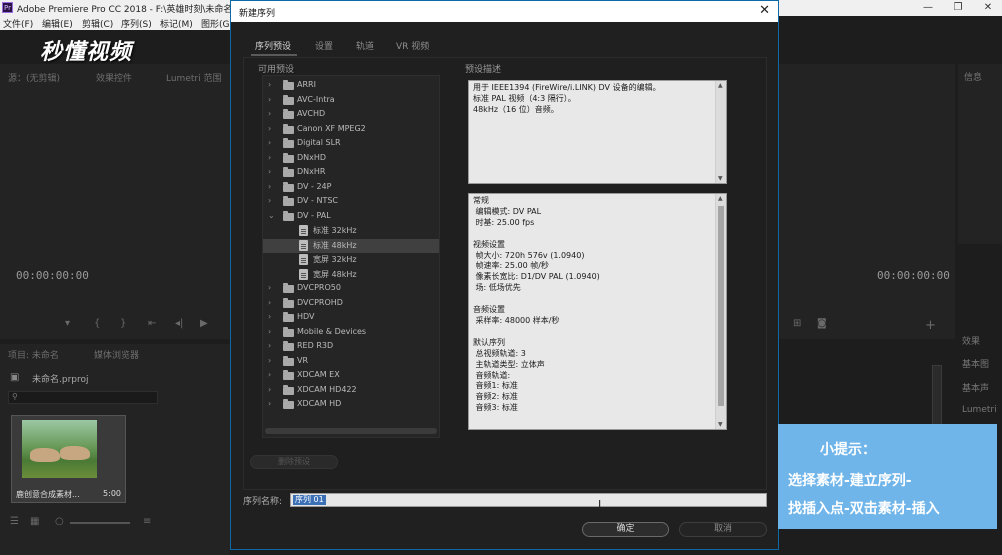  I want to click on sort-icon: ≡, so click(147, 521).